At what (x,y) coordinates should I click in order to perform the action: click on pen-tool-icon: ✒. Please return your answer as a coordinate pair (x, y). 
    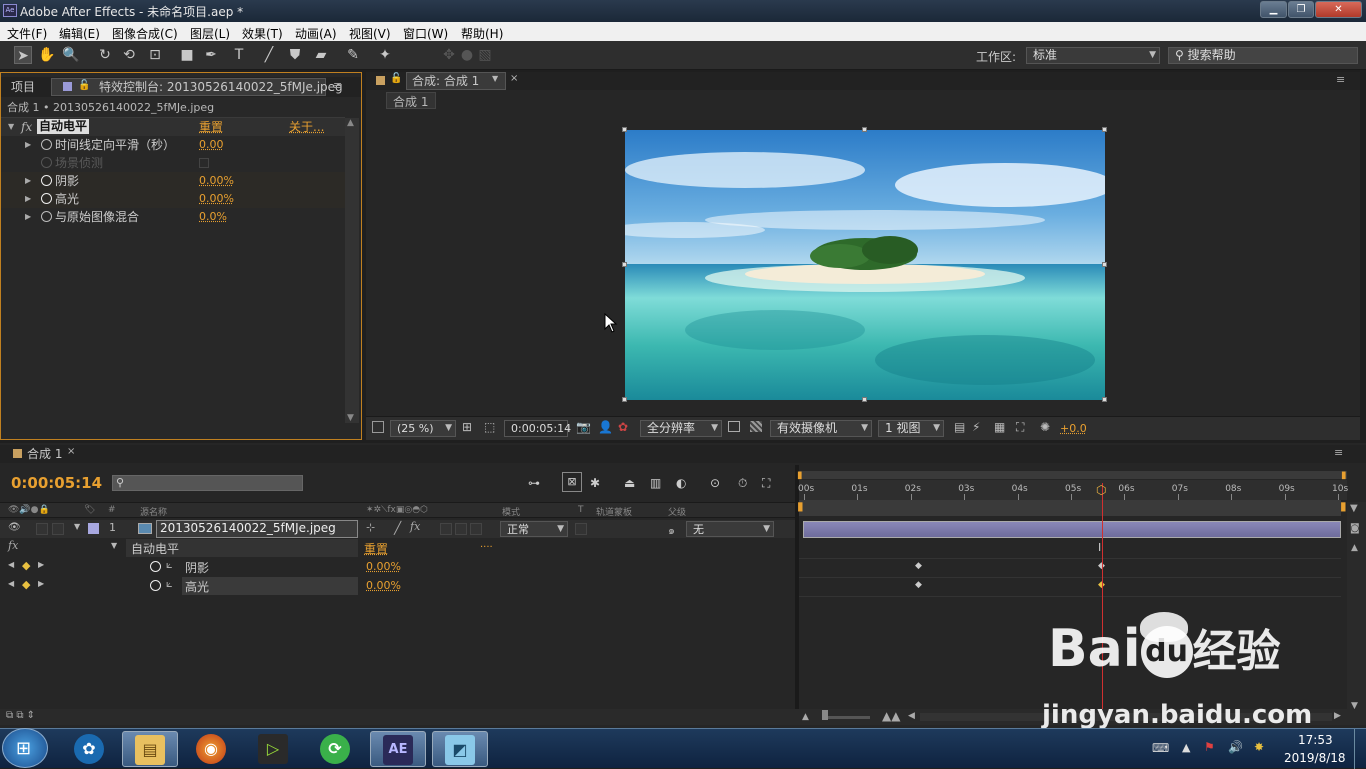
    Looking at the image, I should click on (211, 55).